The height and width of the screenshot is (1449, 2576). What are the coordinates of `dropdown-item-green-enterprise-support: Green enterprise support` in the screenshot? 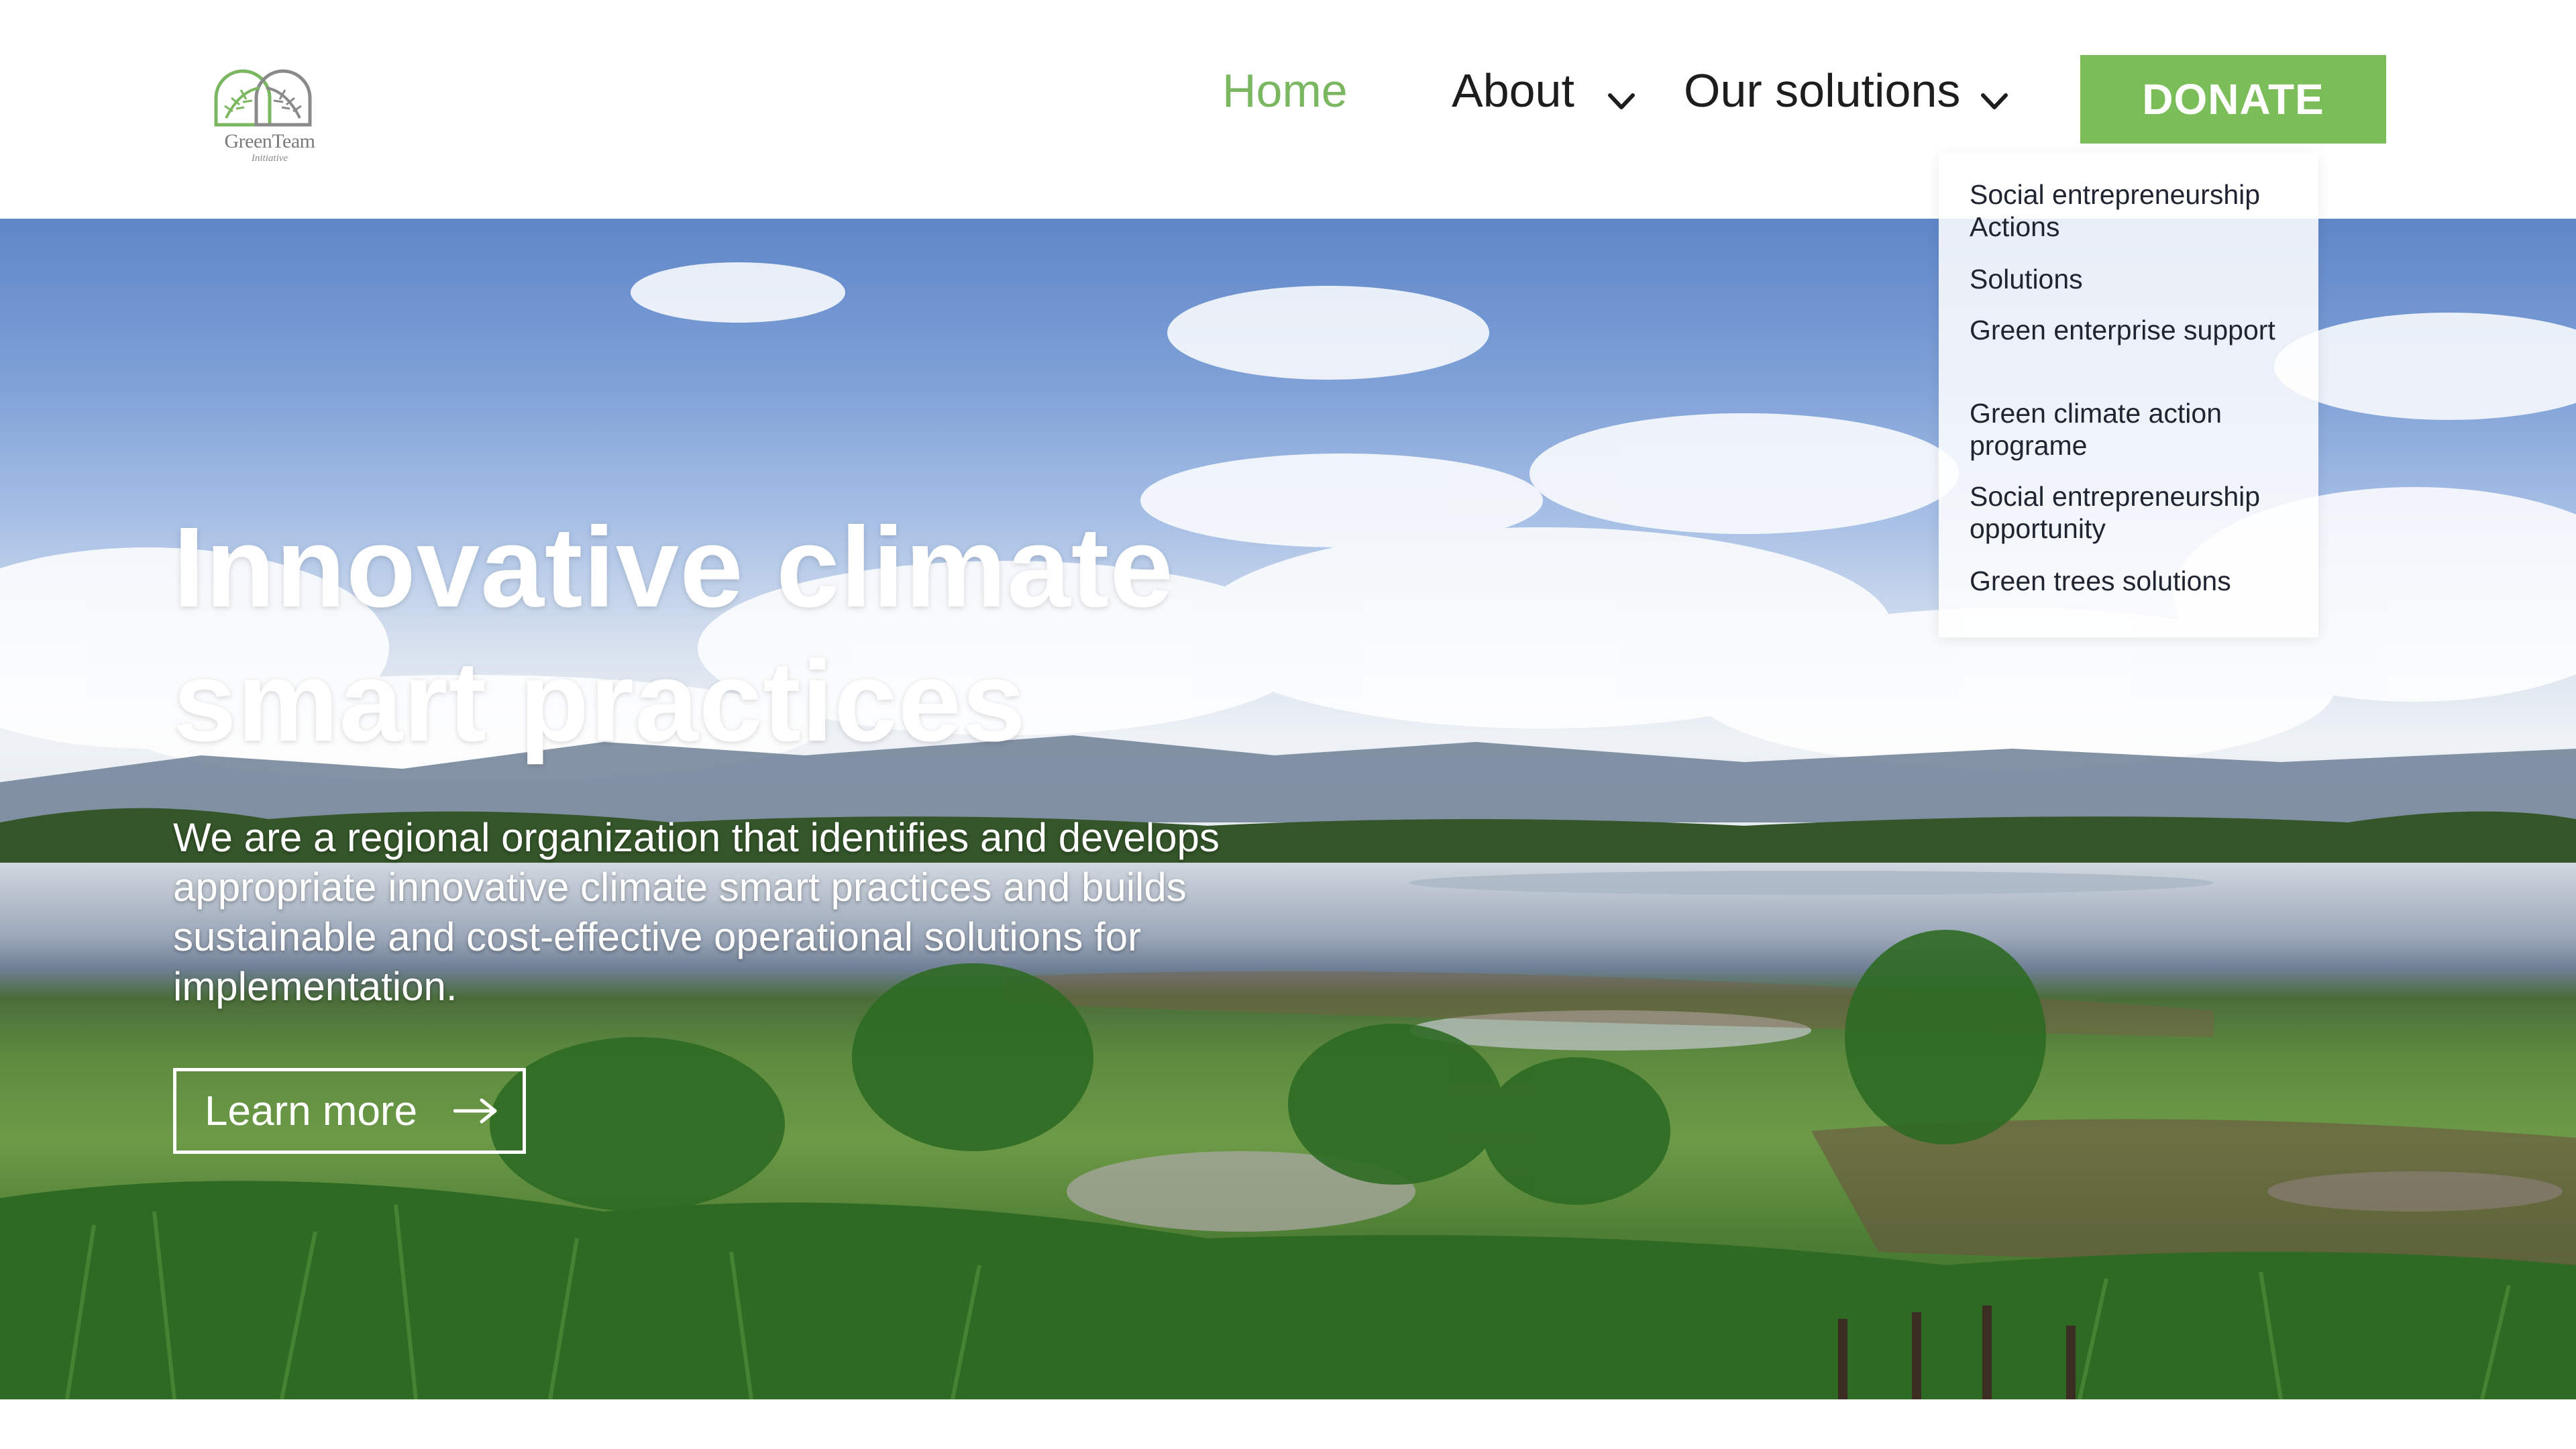 It's located at (2137, 330).